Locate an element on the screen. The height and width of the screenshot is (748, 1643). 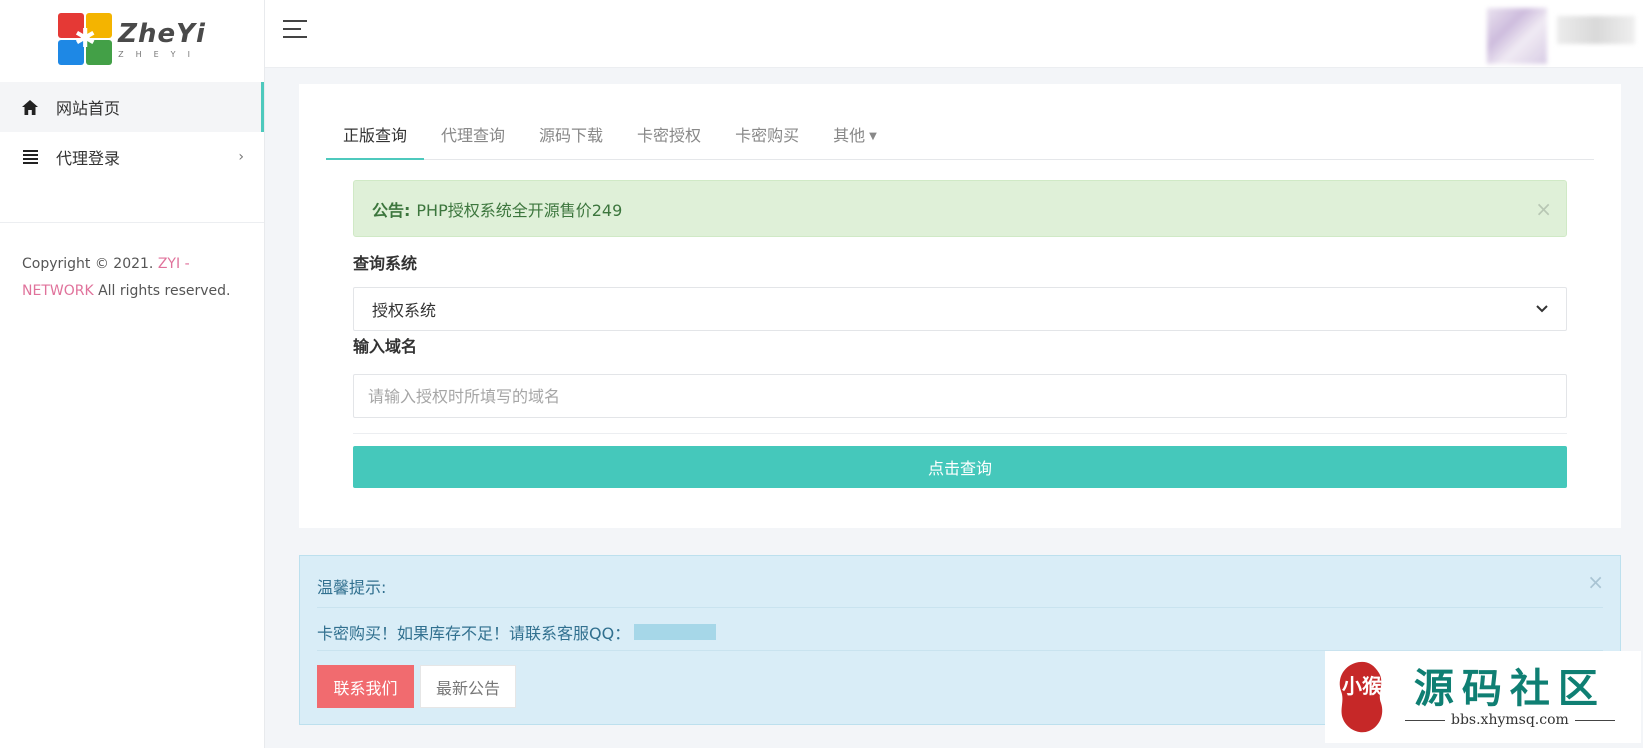
domain-input is located at coordinates (960, 396).